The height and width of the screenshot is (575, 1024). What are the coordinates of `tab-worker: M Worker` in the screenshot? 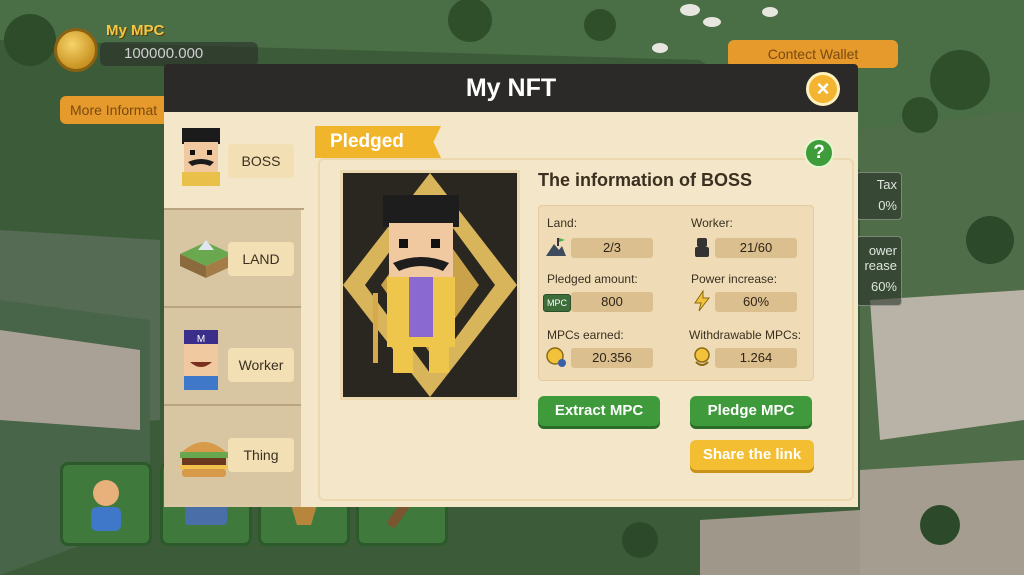 It's located at (232, 357).